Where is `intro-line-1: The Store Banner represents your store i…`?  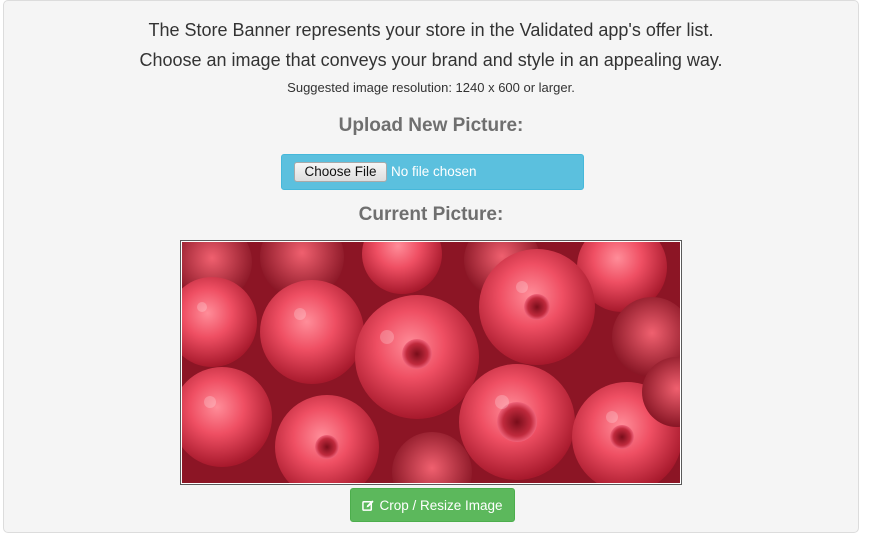
intro-line-1: The Store Banner represents your store i… is located at coordinates (431, 30).